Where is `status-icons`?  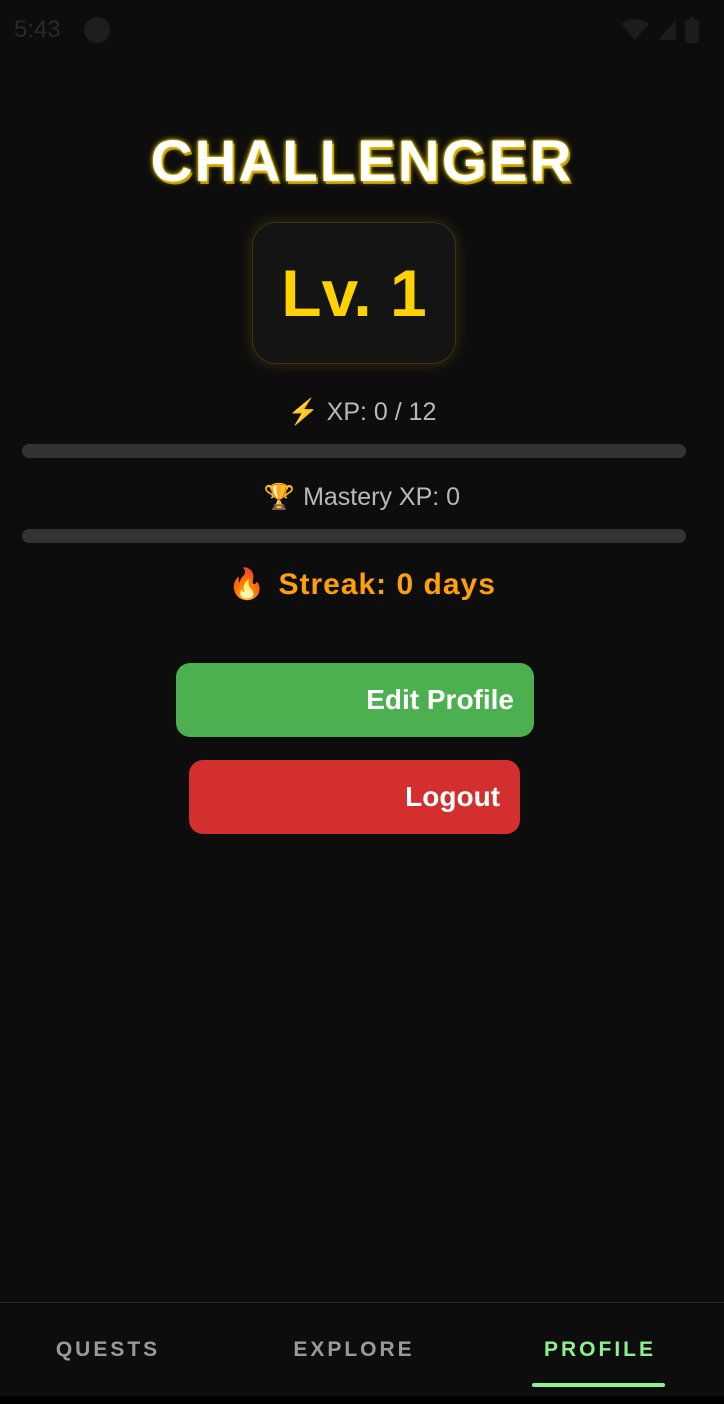 status-icons is located at coordinates (660, 30).